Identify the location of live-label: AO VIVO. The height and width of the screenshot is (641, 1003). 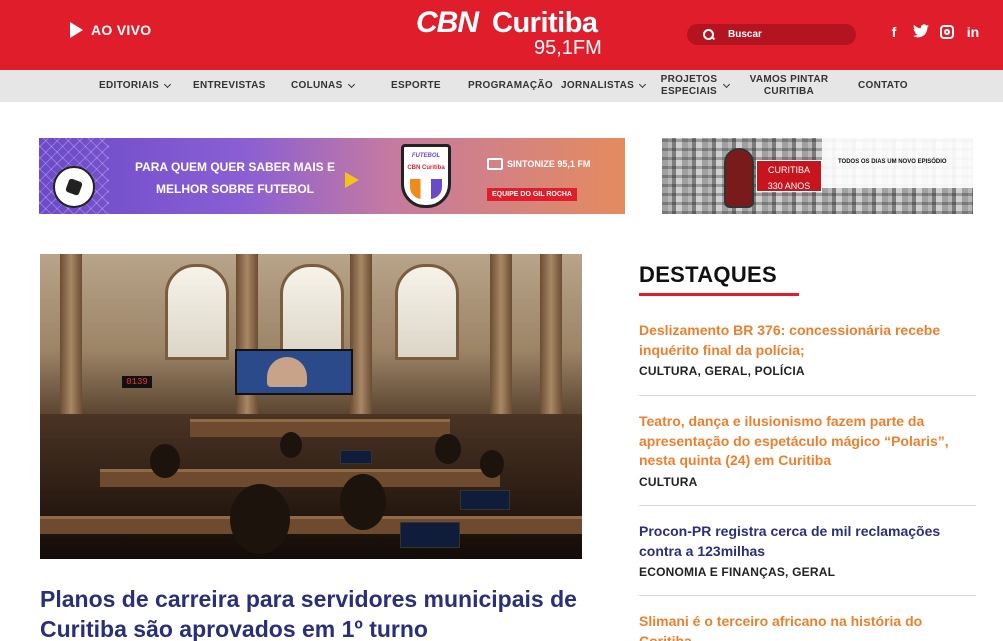
(121, 30).